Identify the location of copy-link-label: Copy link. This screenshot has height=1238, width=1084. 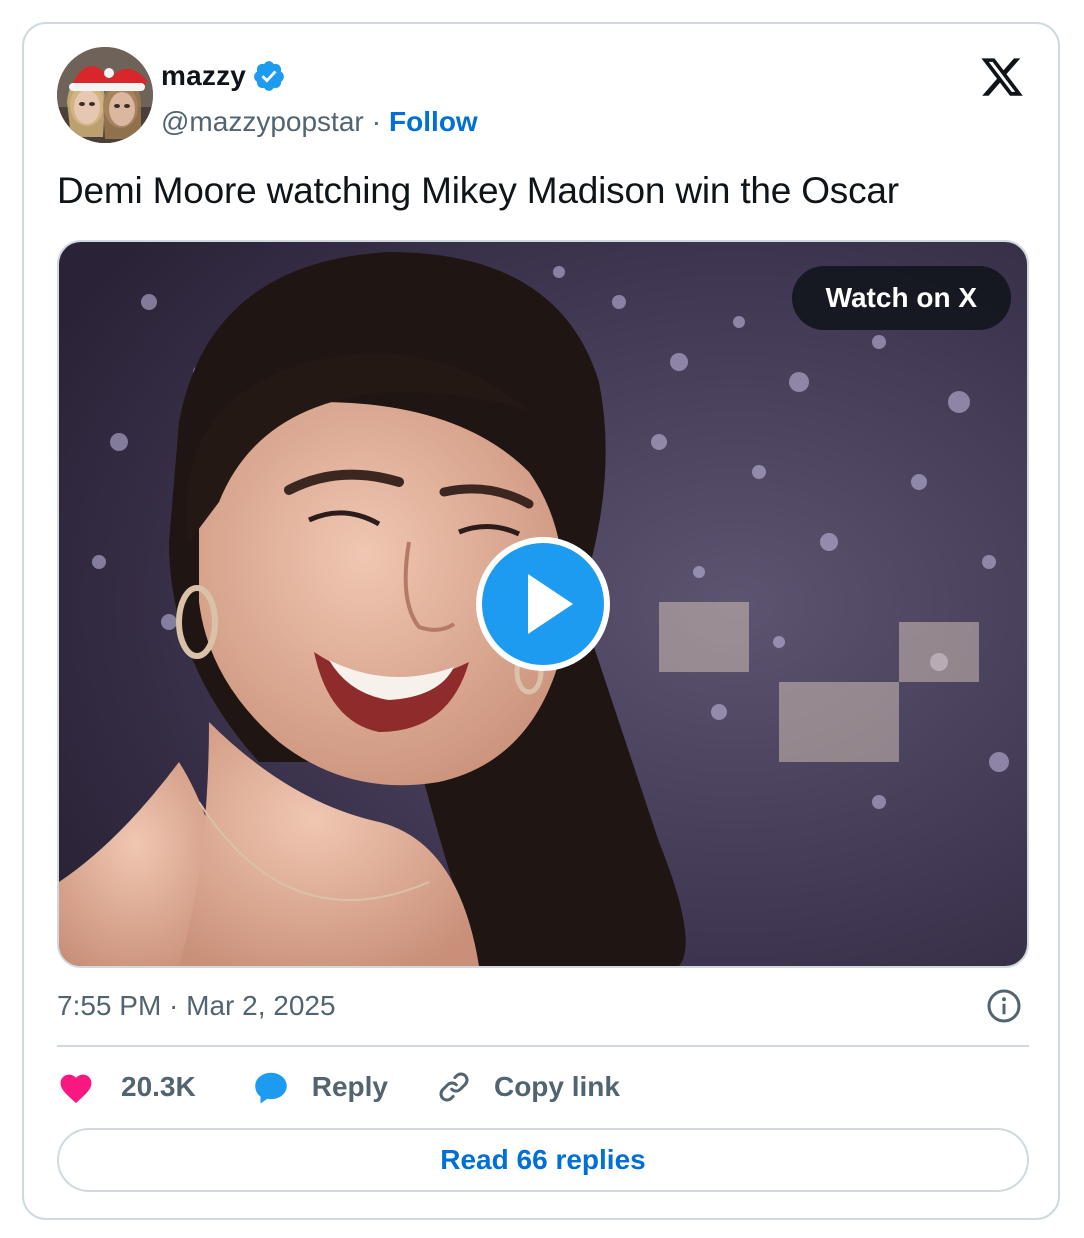
(556, 1086).